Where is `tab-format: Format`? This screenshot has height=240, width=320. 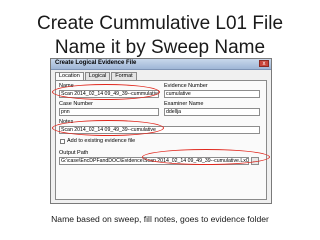 tab-format: Format is located at coordinates (124, 76).